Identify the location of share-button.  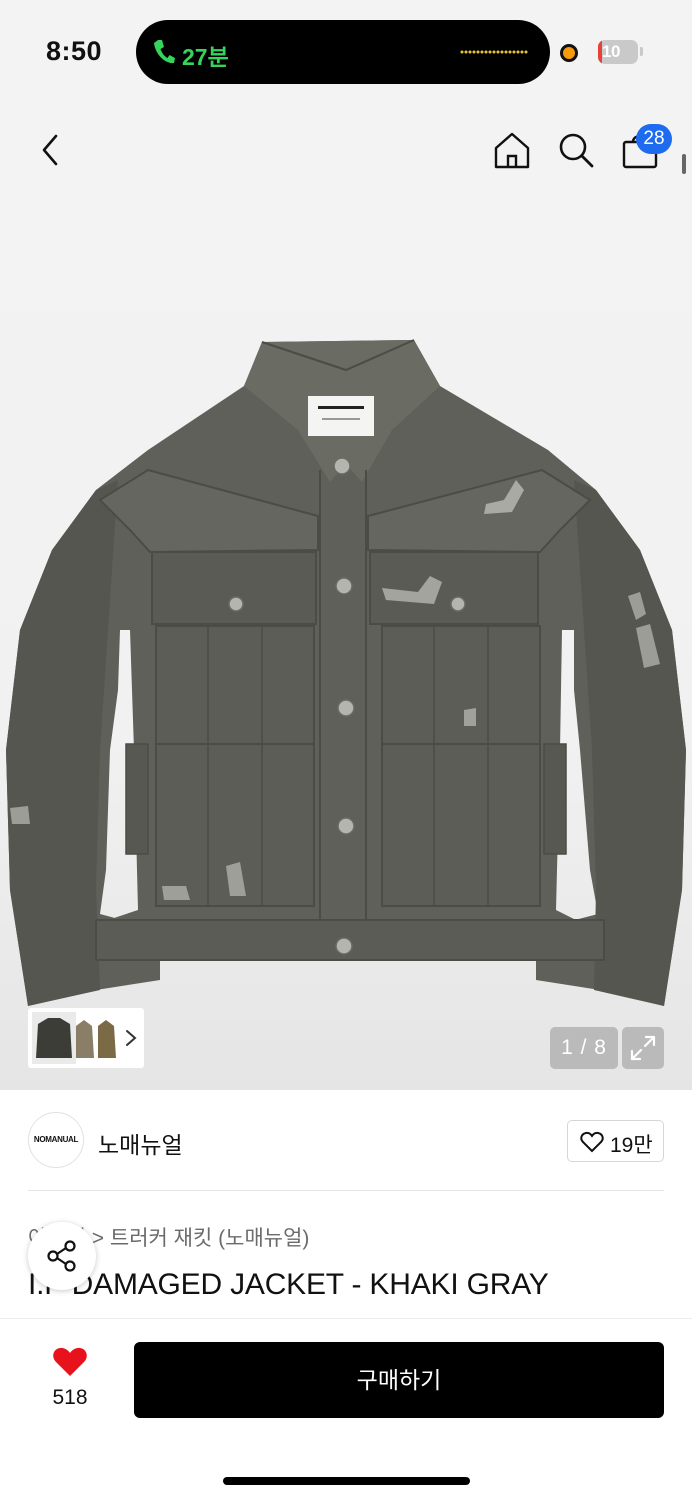
(62, 1256).